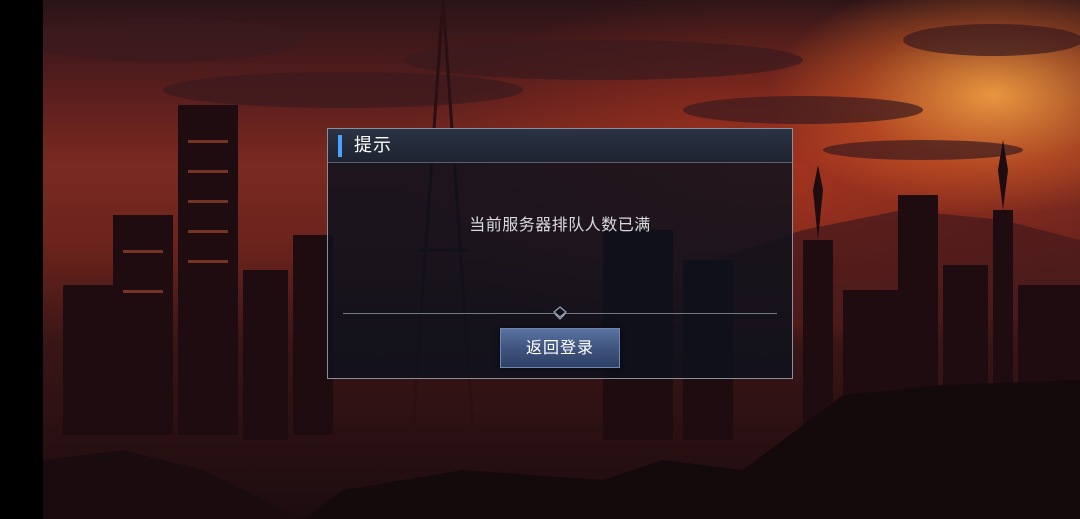 The image size is (1080, 519). What do you see at coordinates (560, 313) in the screenshot?
I see `diamond-chevron-icon` at bounding box center [560, 313].